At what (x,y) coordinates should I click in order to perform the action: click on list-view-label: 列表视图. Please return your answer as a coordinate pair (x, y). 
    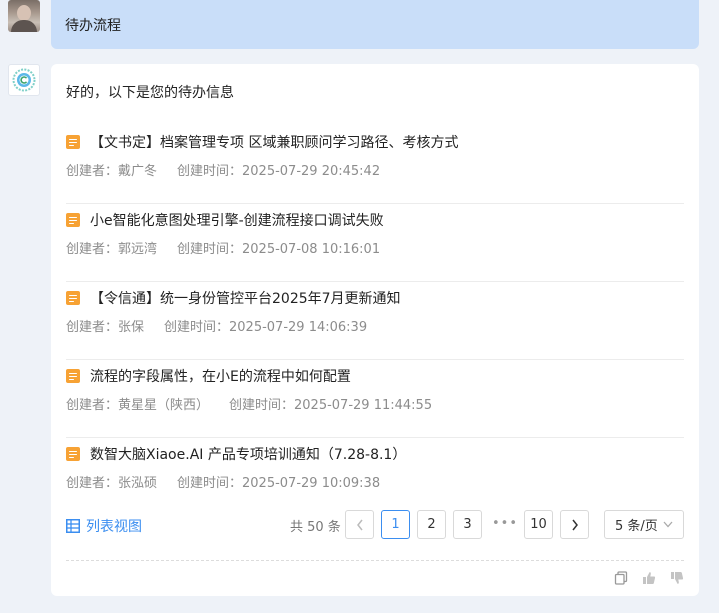
    Looking at the image, I should click on (114, 527).